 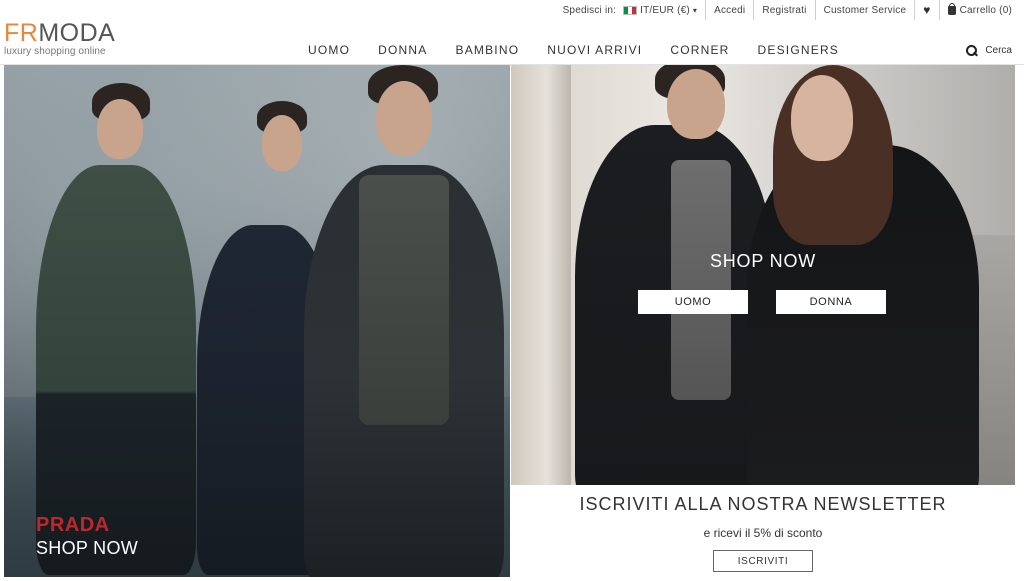 I want to click on search-button: Cerca, so click(x=989, y=50).